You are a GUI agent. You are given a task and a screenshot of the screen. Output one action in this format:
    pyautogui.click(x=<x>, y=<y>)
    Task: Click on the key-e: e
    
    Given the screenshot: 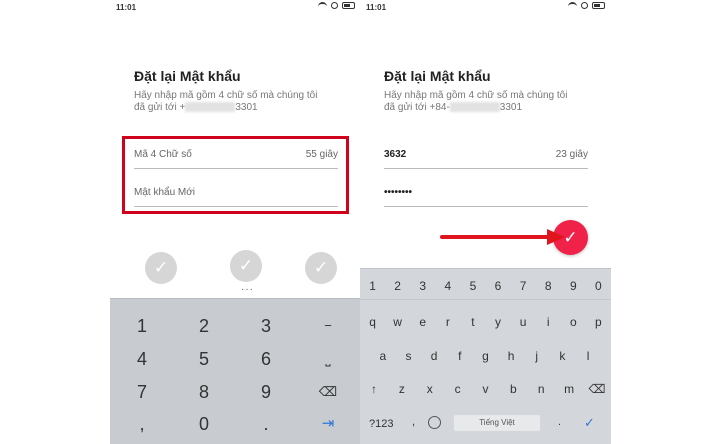 What is the action you would take?
    pyautogui.click(x=423, y=322)
    